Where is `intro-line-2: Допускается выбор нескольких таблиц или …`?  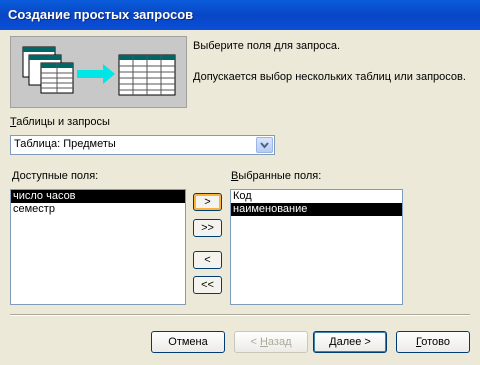
intro-line-2: Допускается выбор нескольких таблиц или … is located at coordinates (329, 77).